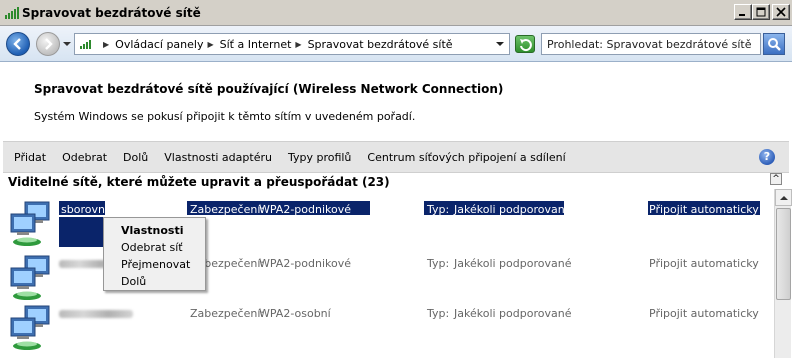 This screenshot has width=792, height=358. What do you see at coordinates (651, 44) in the screenshot?
I see `search-input: Prohledat: Spravovat bezdrátové sítě` at bounding box center [651, 44].